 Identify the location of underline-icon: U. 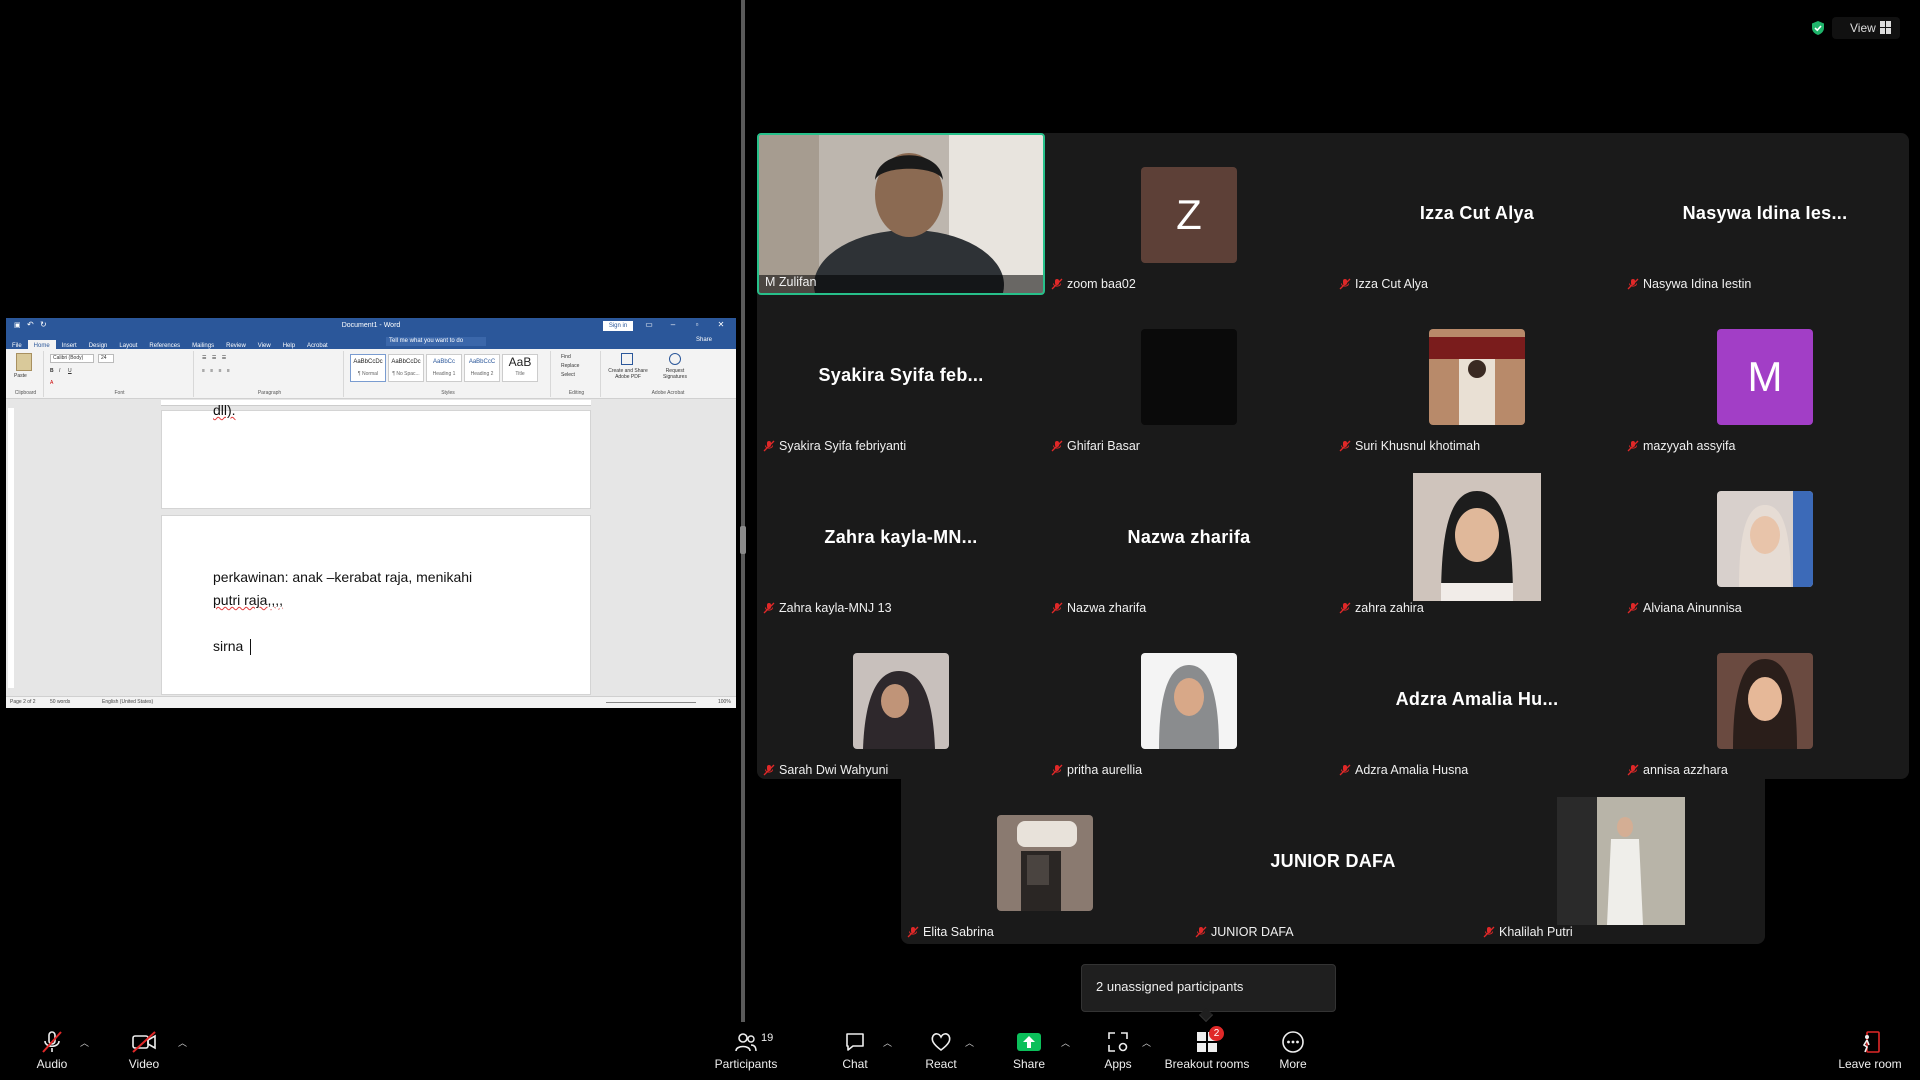
(70, 371).